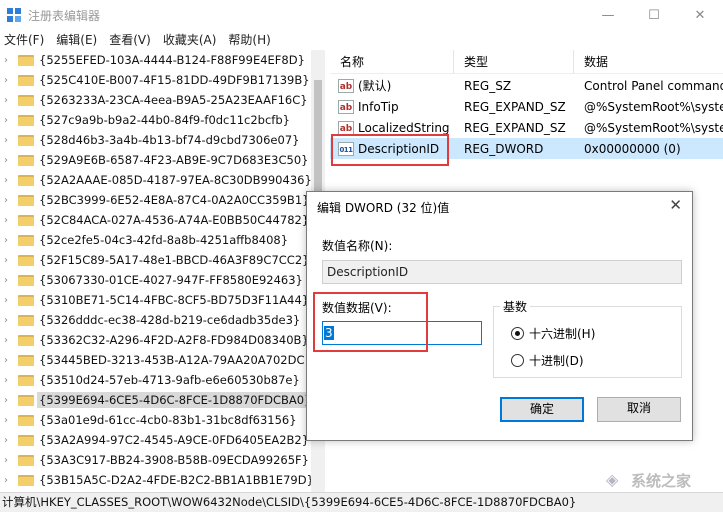 The width and height of the screenshot is (723, 512). I want to click on tree-item: › {525C410E-B007-4F15-81DD-49DF9B17139B}, so click(162, 80).